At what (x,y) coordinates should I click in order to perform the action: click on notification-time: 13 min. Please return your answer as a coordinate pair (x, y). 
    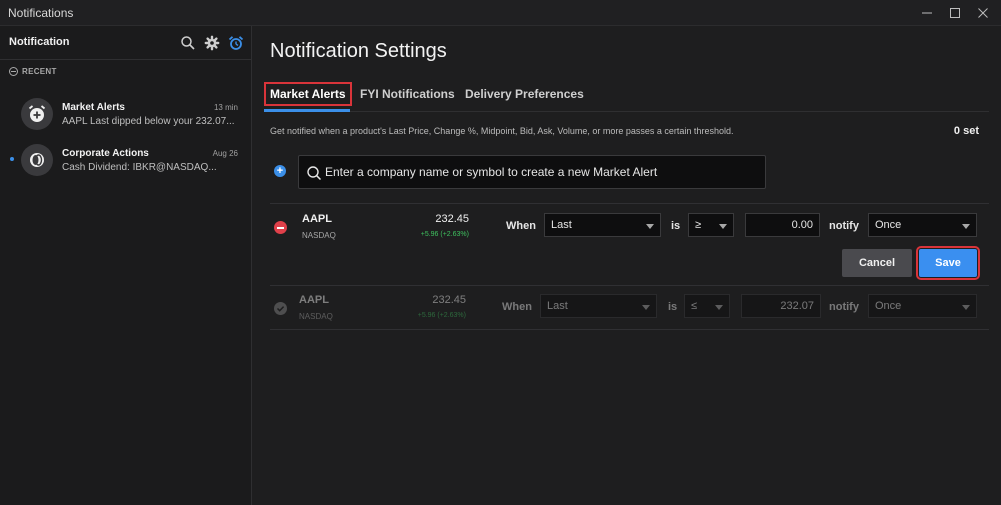
    Looking at the image, I should click on (225, 107).